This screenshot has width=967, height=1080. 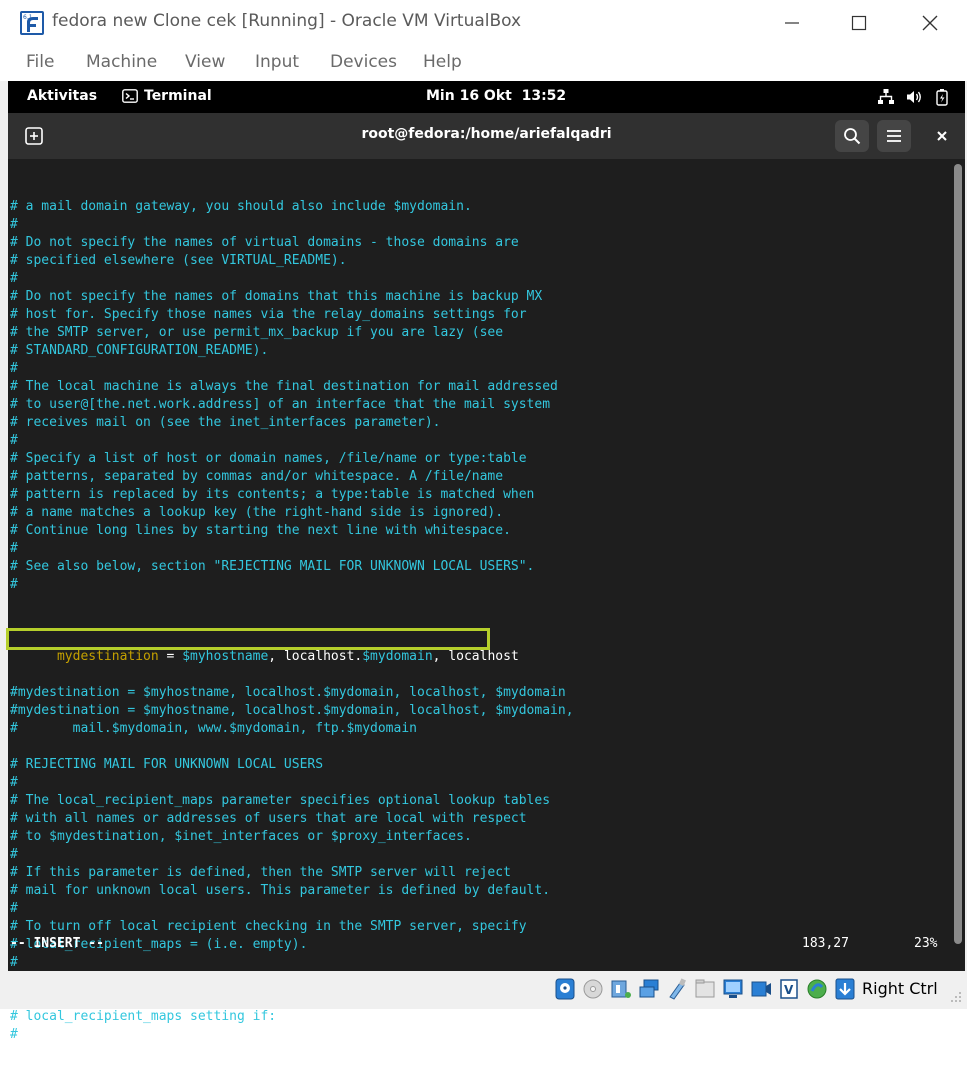 I want to click on cursor-position: 183,27, so click(x=825, y=943).